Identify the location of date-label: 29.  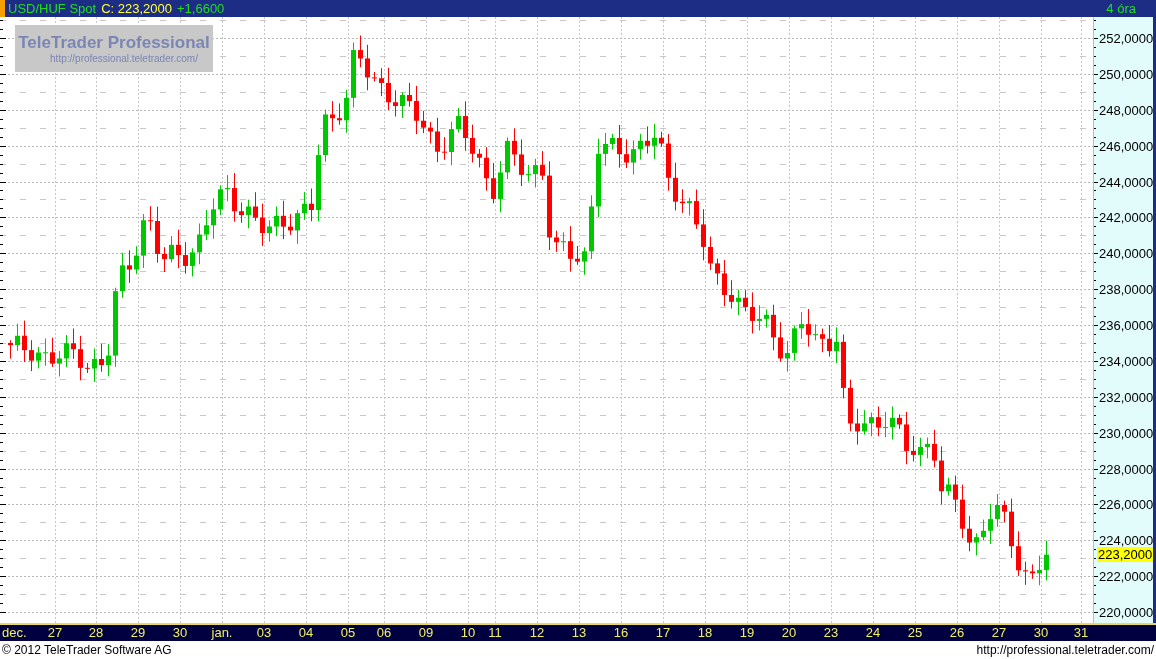
(138, 632).